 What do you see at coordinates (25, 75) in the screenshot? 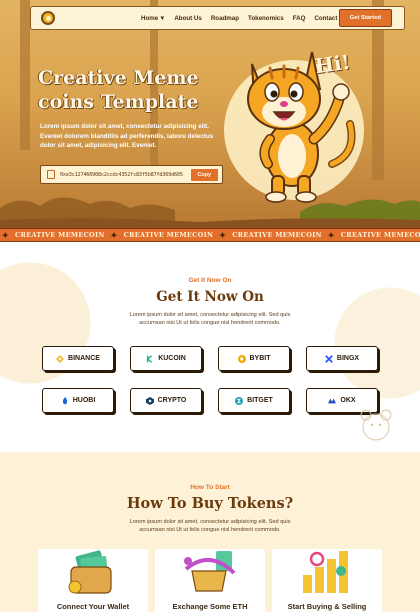
I see `tree-trunk` at bounding box center [25, 75].